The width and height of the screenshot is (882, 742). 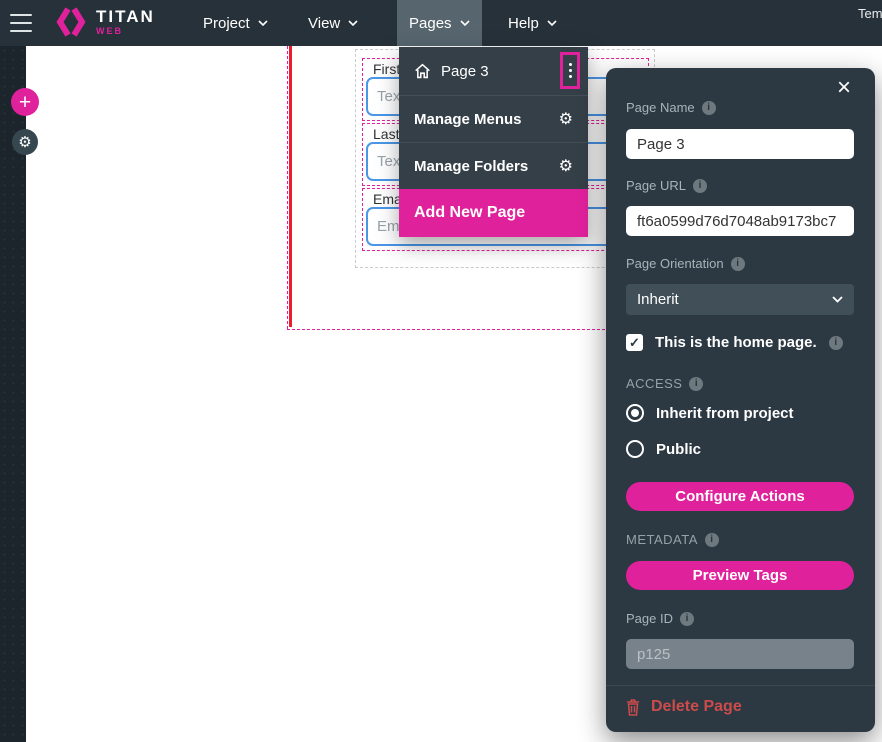 What do you see at coordinates (658, 299) in the screenshot?
I see `selected-option: Inherit` at bounding box center [658, 299].